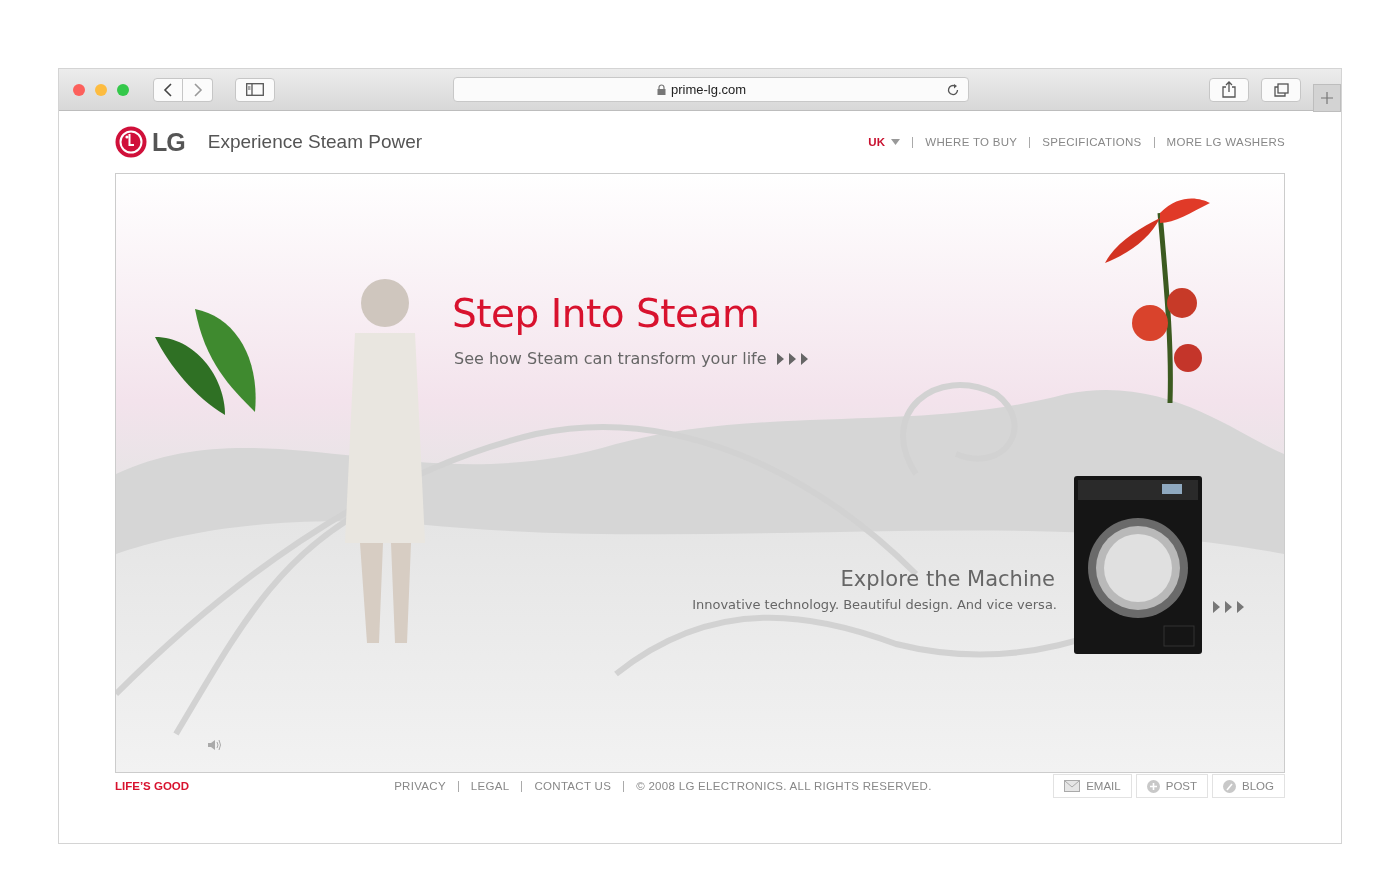 The image size is (1400, 896). I want to click on plus-circle-icon, so click(1153, 786).